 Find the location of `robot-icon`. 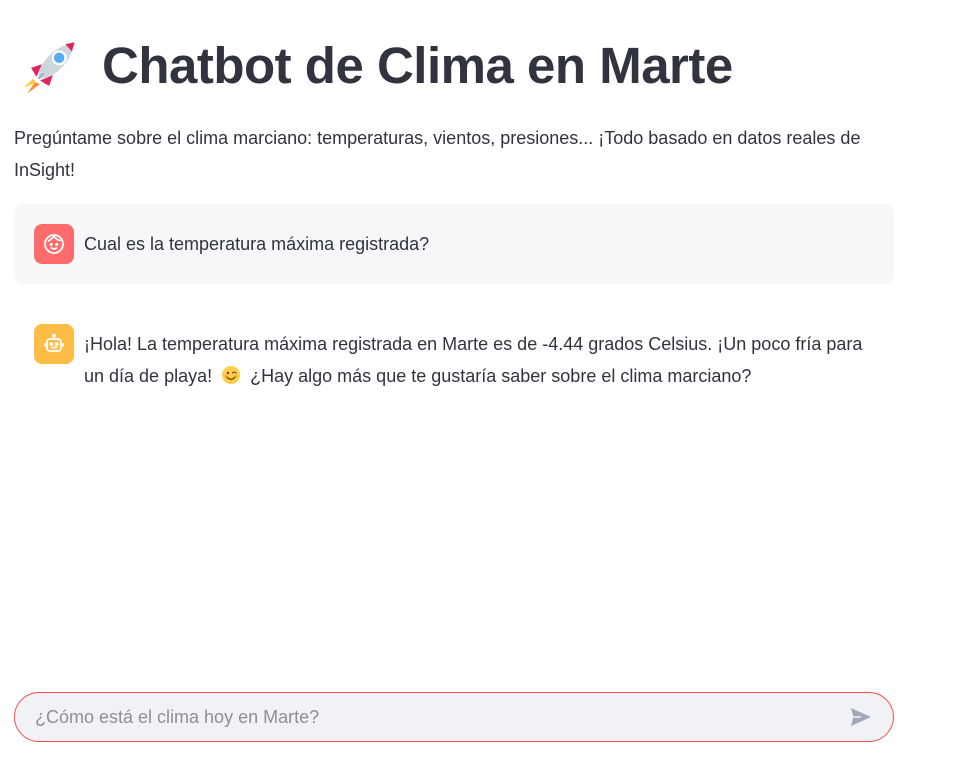

robot-icon is located at coordinates (54, 342).